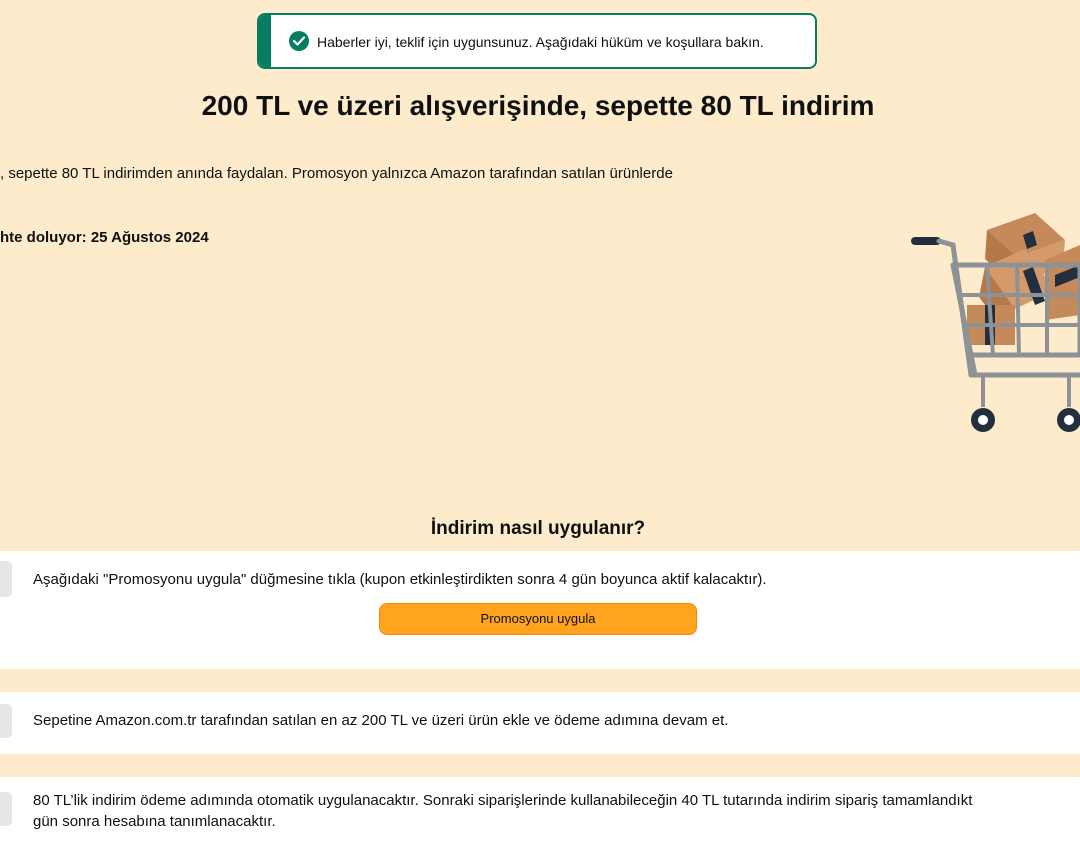 The height and width of the screenshot is (847, 1080). Describe the element at coordinates (154, 821) in the screenshot. I see `step-3-text-line-2: gün sonra hesabına tanımlanacaktır.` at that location.